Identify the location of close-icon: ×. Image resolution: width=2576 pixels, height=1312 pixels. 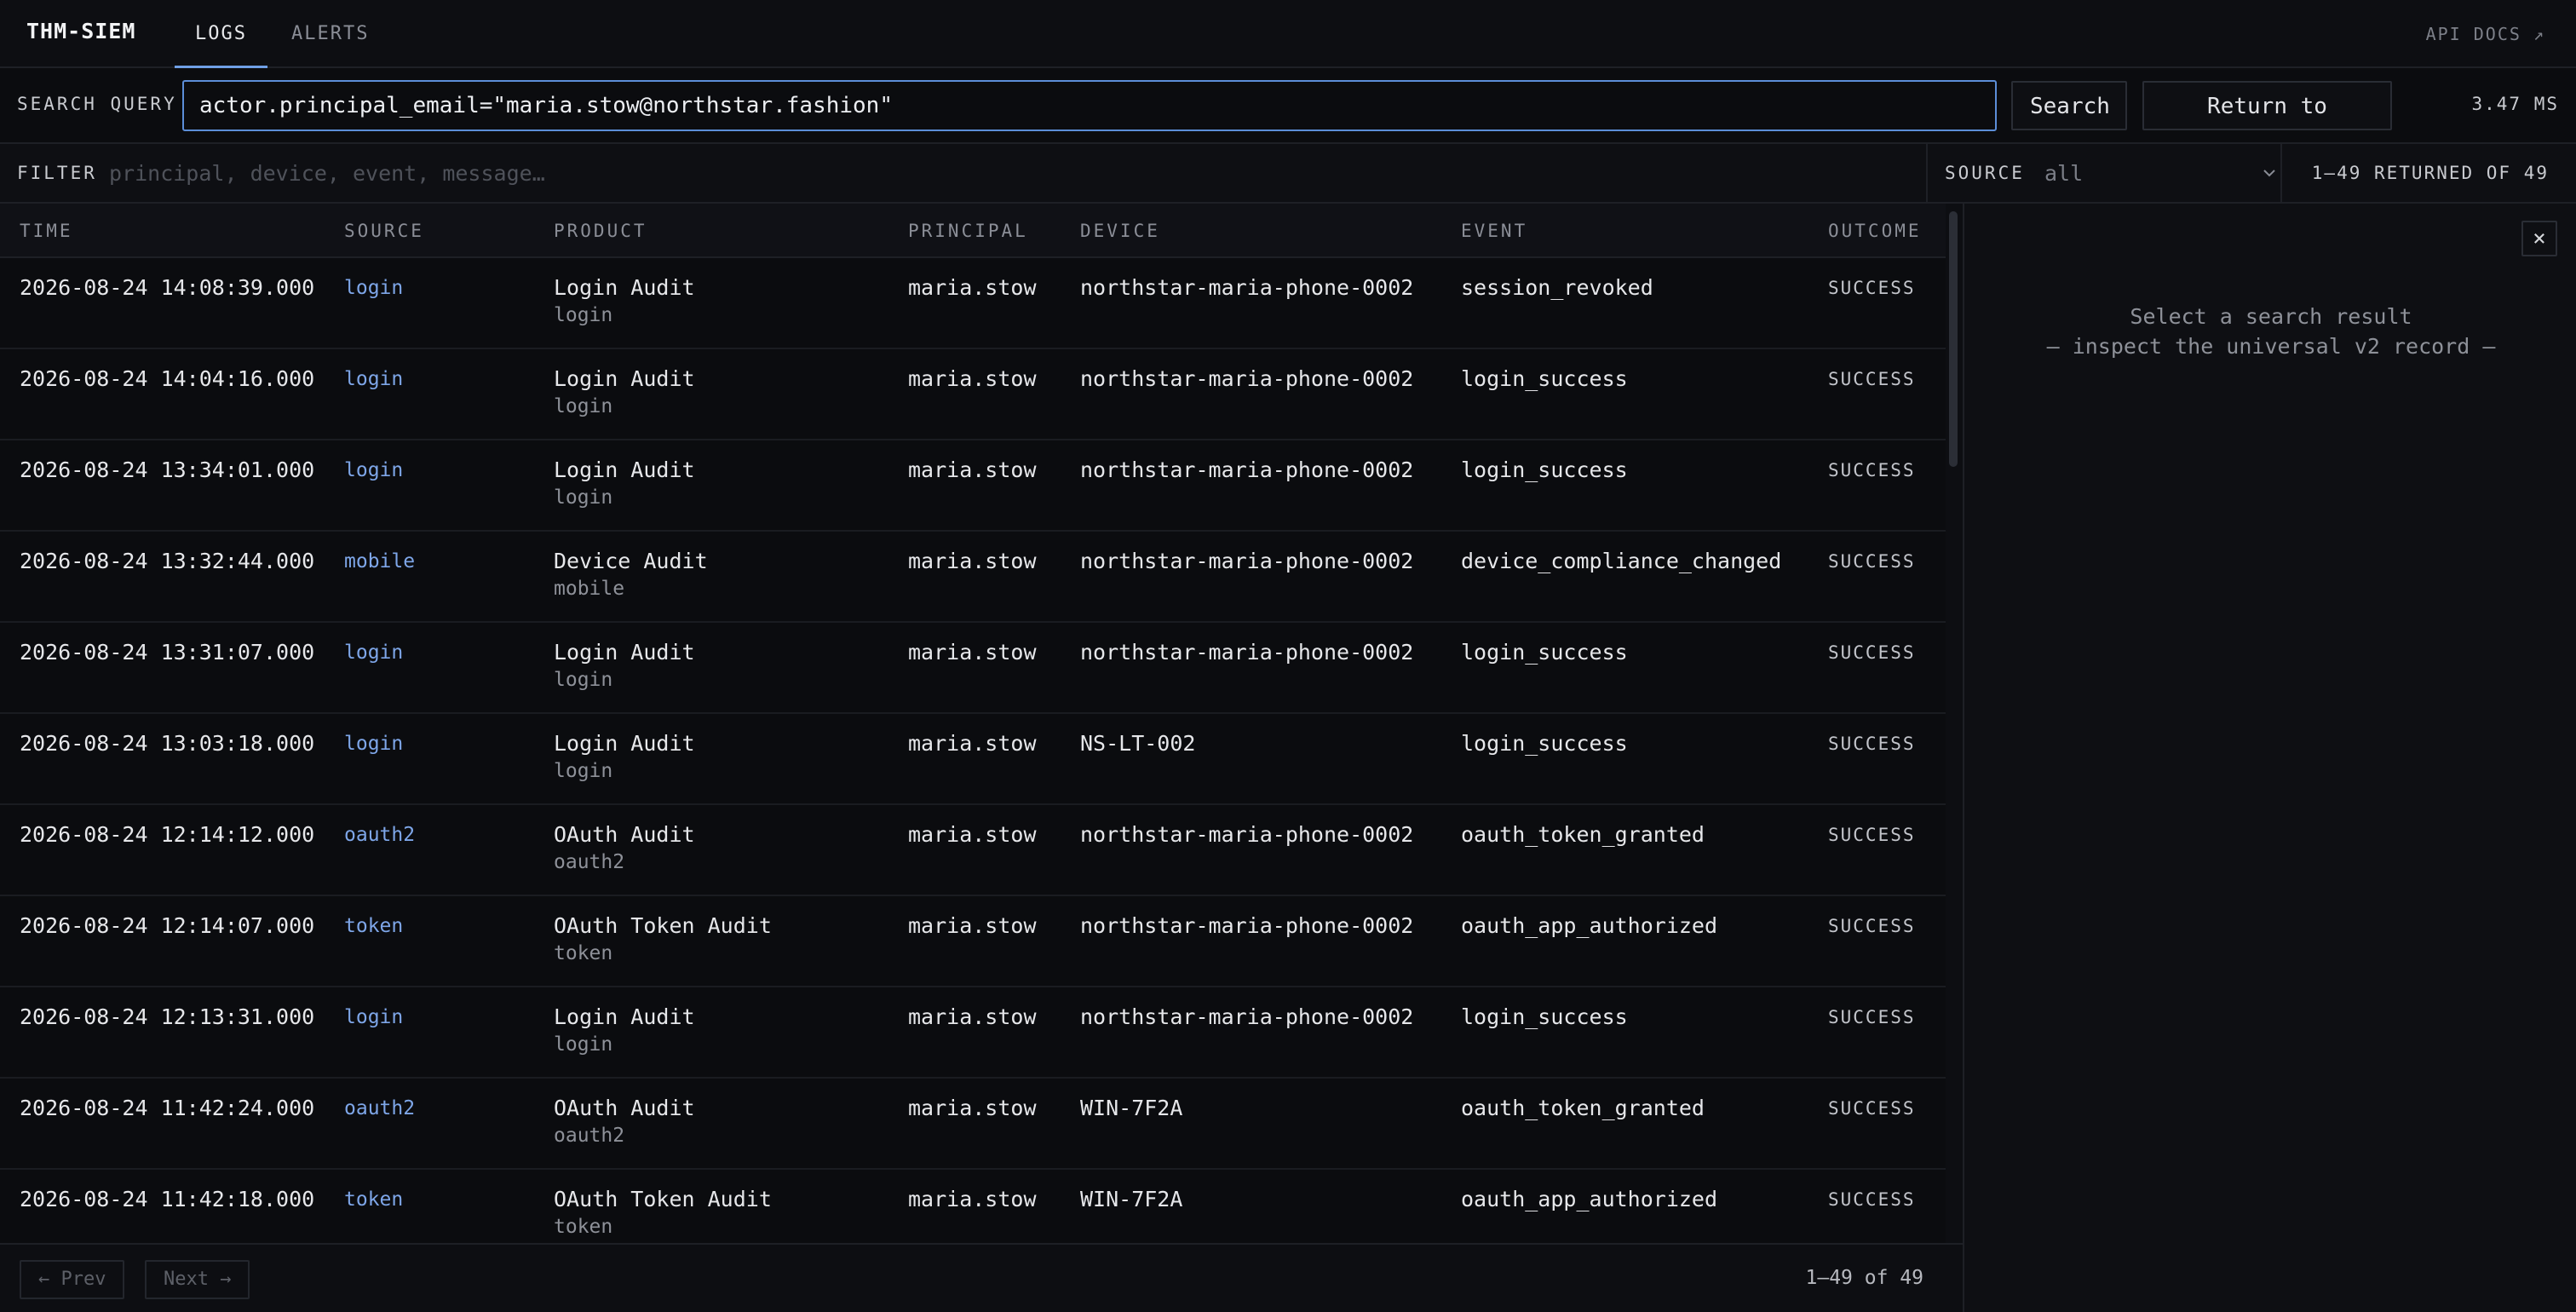
(2539, 238).